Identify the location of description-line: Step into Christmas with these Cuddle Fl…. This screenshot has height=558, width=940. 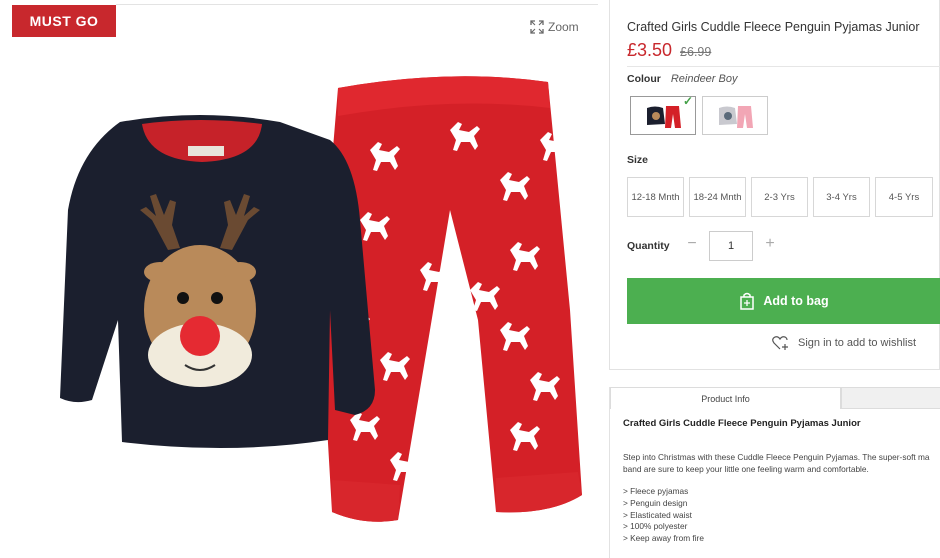
(776, 457).